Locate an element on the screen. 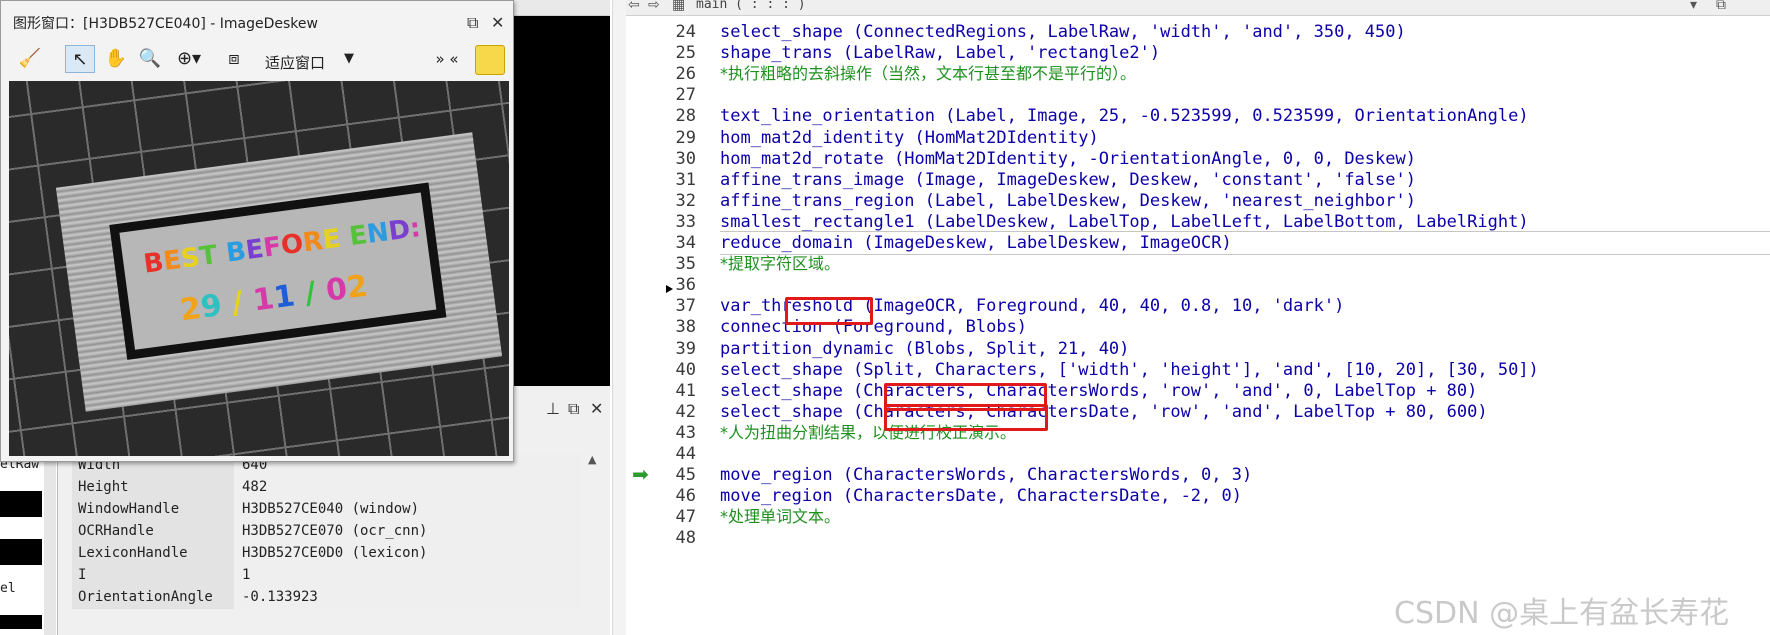  label-frame: BEST BEFORE END: 29 / 11 / 02 is located at coordinates (278, 271).